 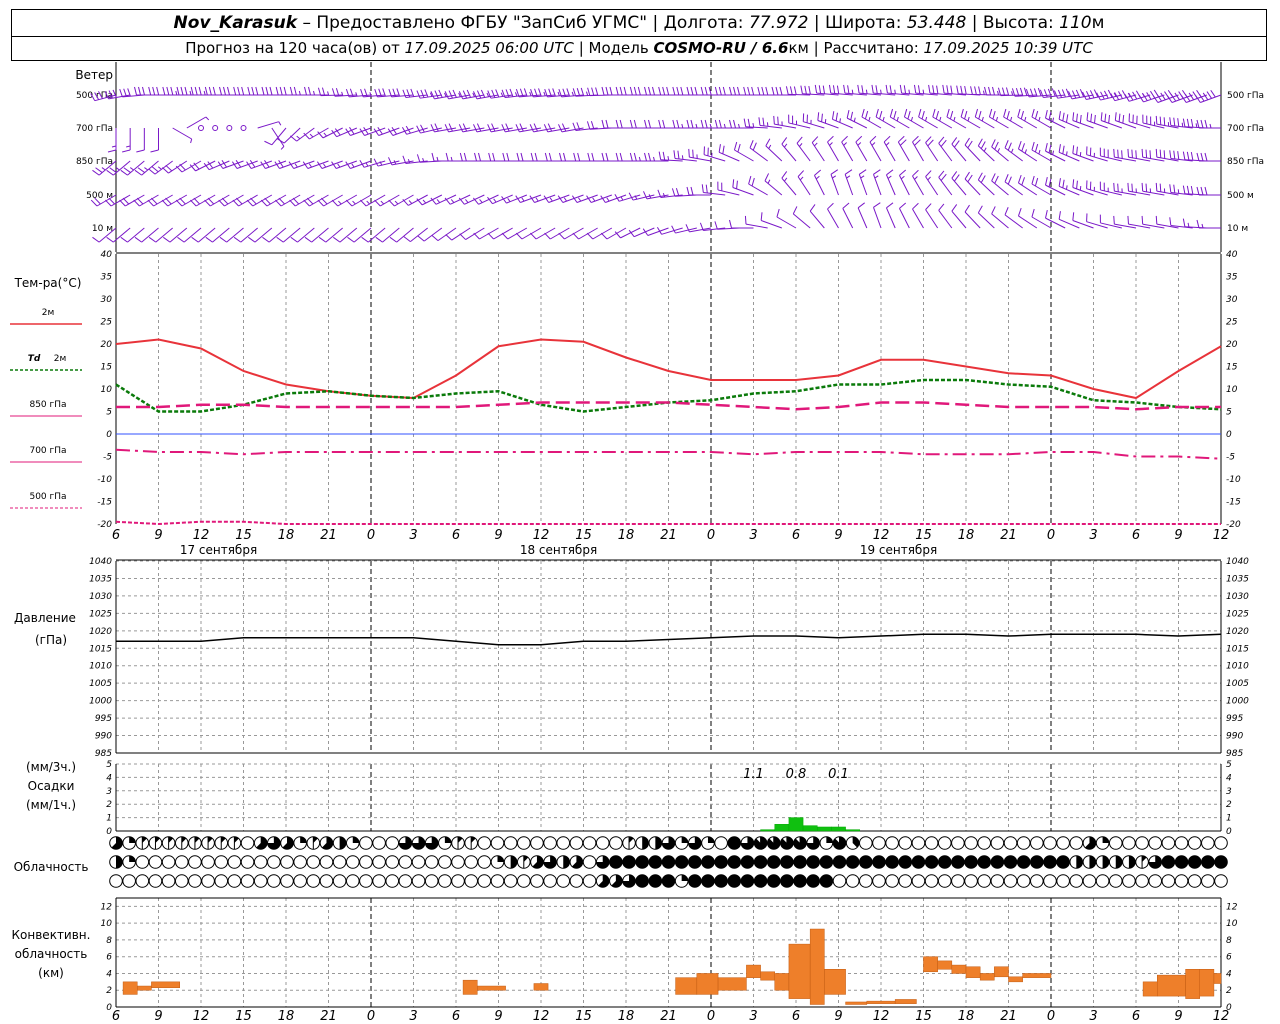 What do you see at coordinates (1240, 196) in the screenshot?
I see `wind-level-right: 500 м` at bounding box center [1240, 196].